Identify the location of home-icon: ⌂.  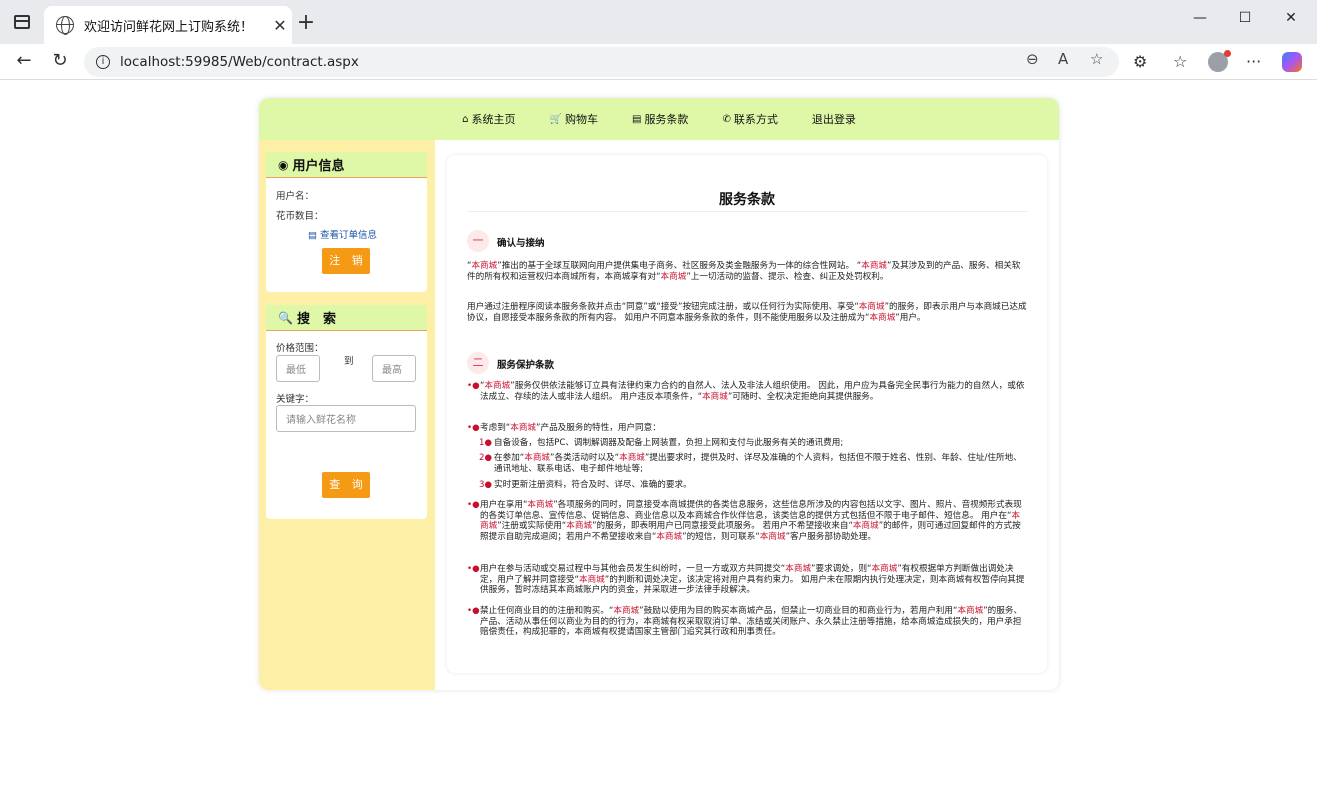
(465, 119).